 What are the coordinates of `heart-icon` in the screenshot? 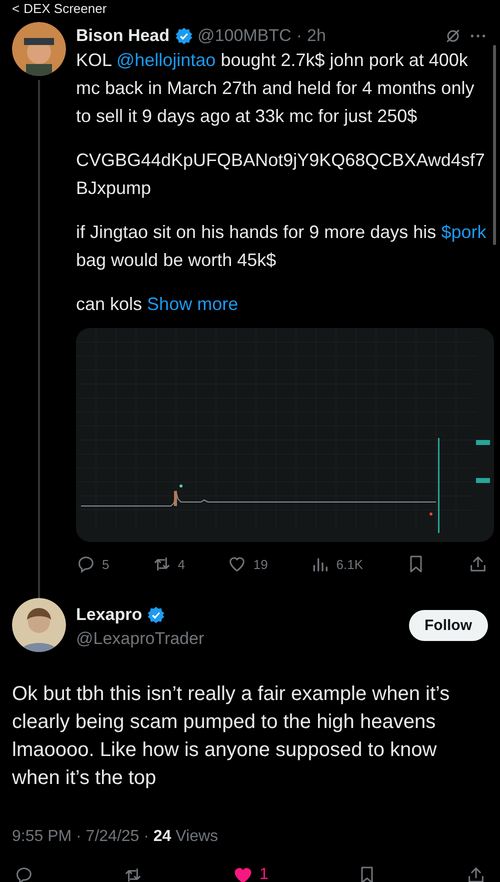 It's located at (237, 564).